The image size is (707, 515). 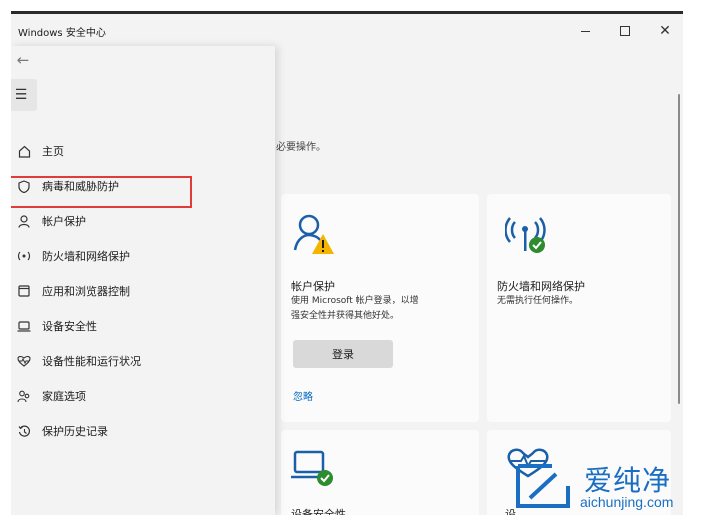 What do you see at coordinates (313, 234) in the screenshot?
I see `account-warning-icon` at bounding box center [313, 234].